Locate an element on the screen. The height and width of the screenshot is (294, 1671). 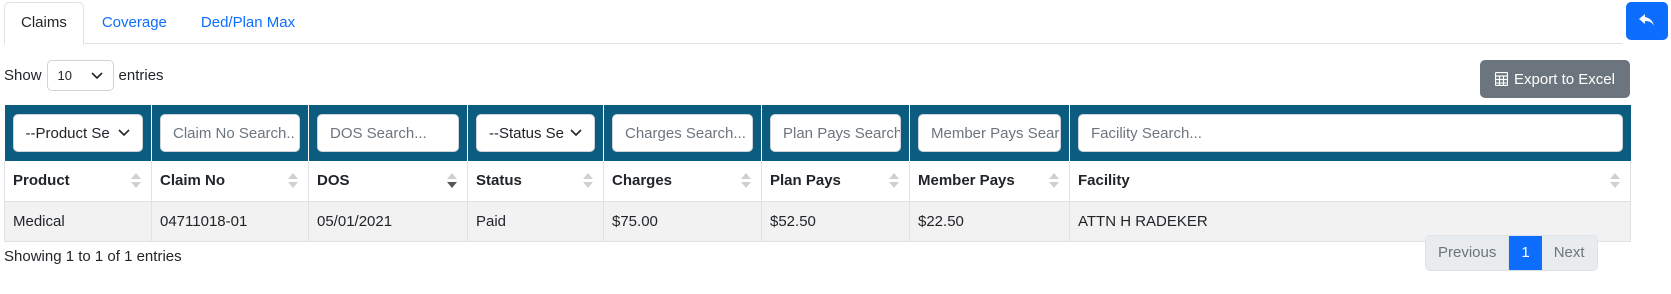
status-filter-select: --Status Se is located at coordinates (535, 133).